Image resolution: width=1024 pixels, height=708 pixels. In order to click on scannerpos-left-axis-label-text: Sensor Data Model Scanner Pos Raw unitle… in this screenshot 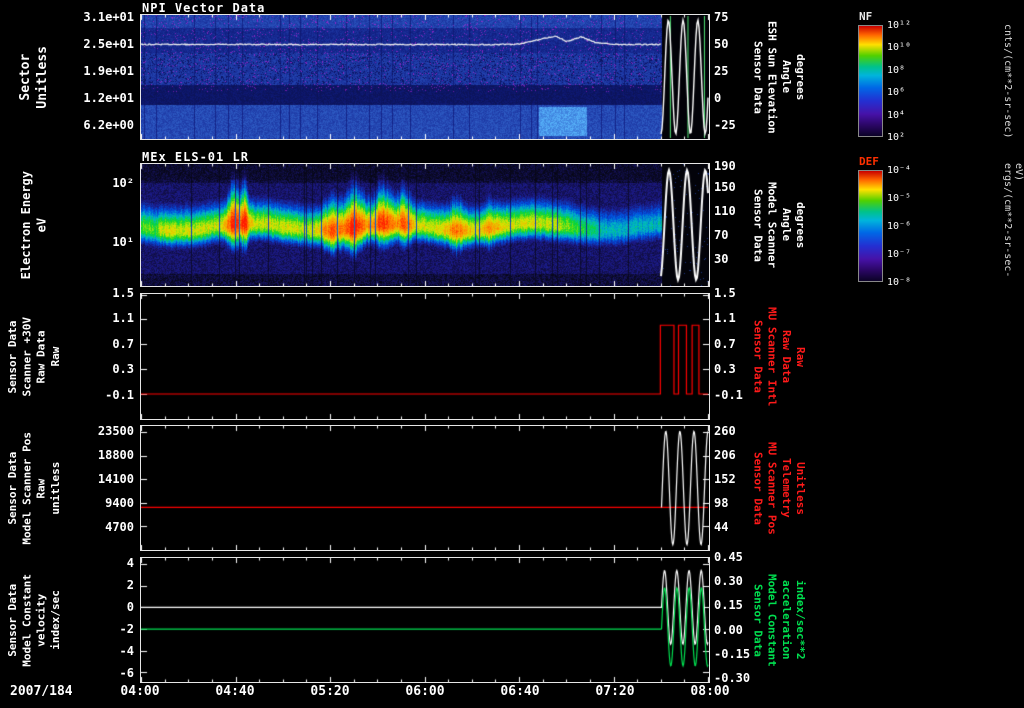, I will do `click(34, 488)`.